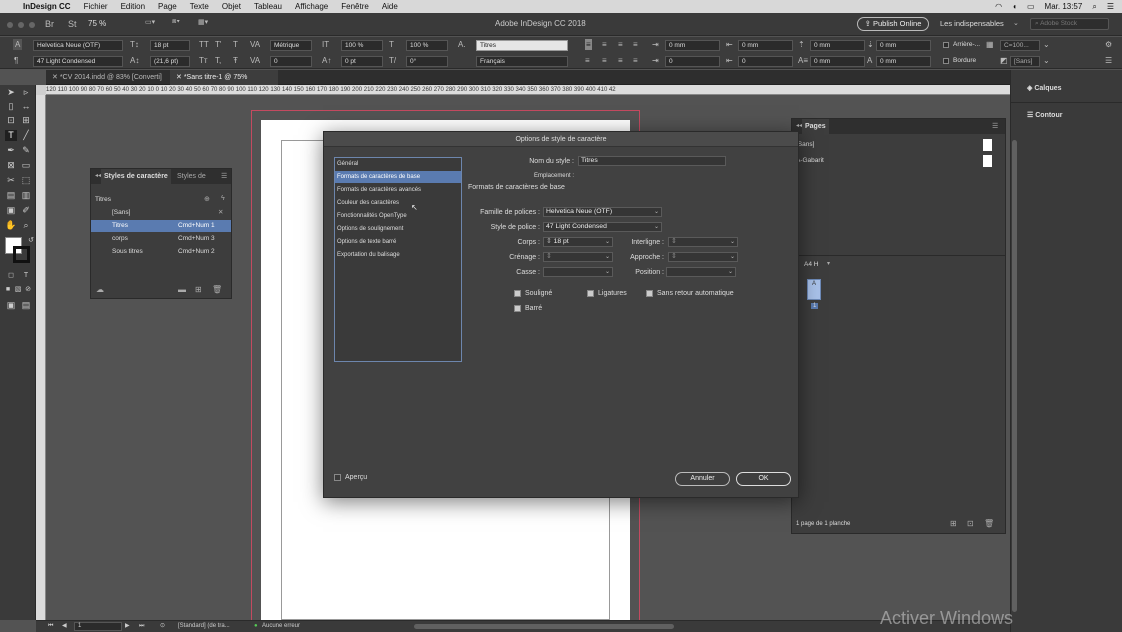  What do you see at coordinates (11, 120) in the screenshot?
I see `content-collector-icon: ⊡` at bounding box center [11, 120].